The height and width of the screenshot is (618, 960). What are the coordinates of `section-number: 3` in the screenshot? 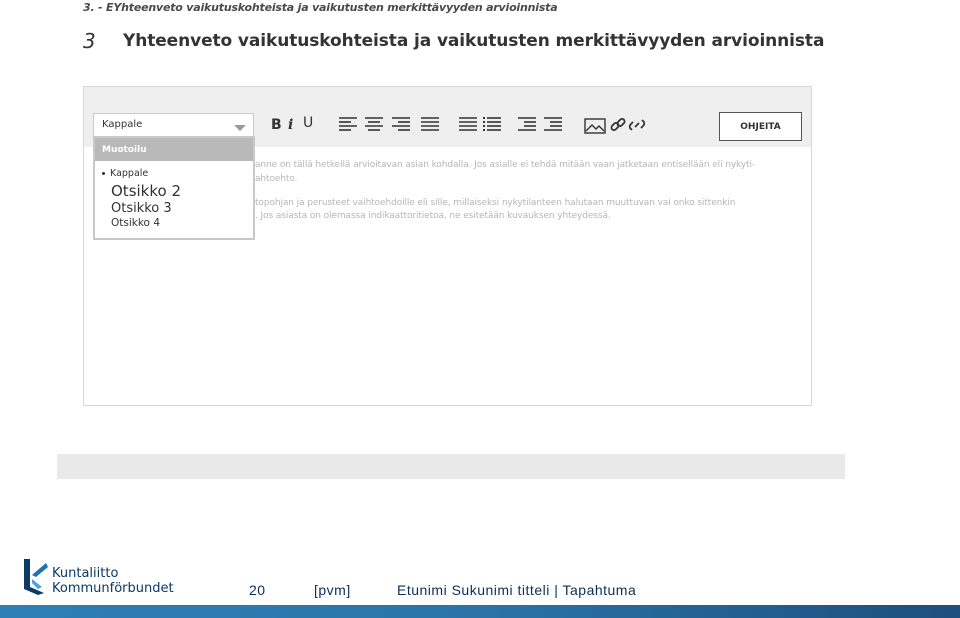 It's located at (89, 41).